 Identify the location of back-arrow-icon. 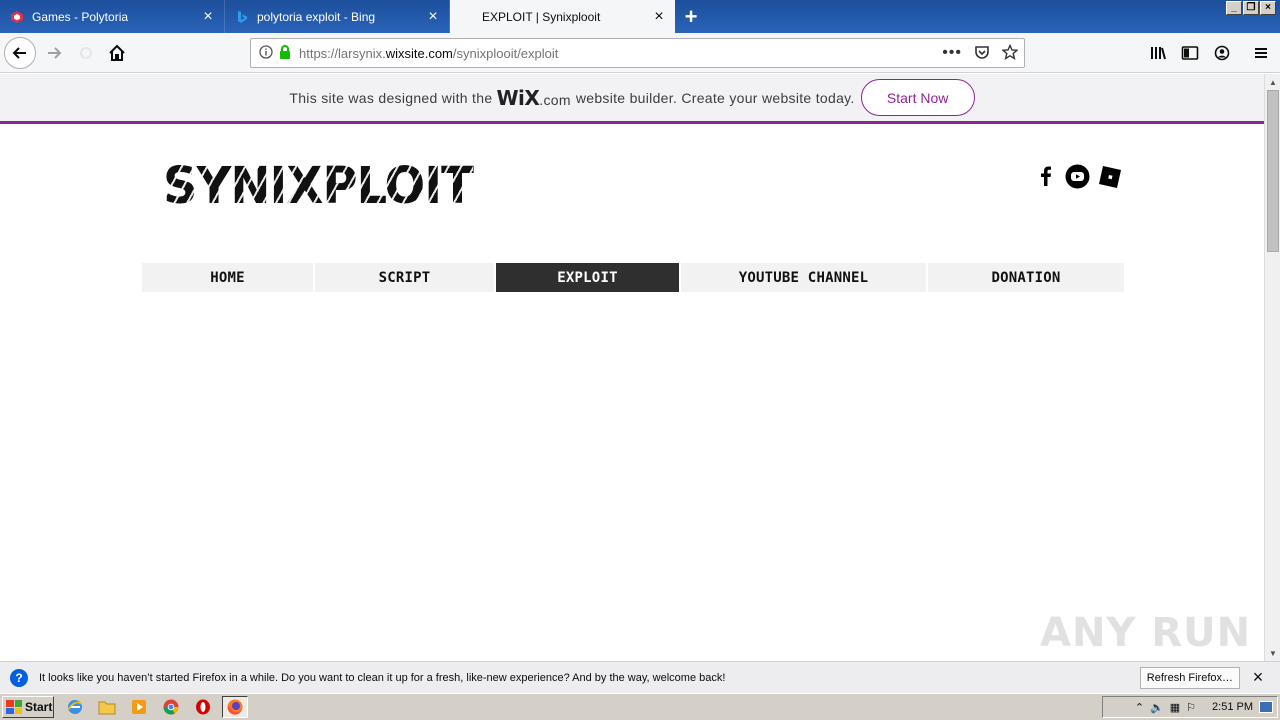
(19, 53).